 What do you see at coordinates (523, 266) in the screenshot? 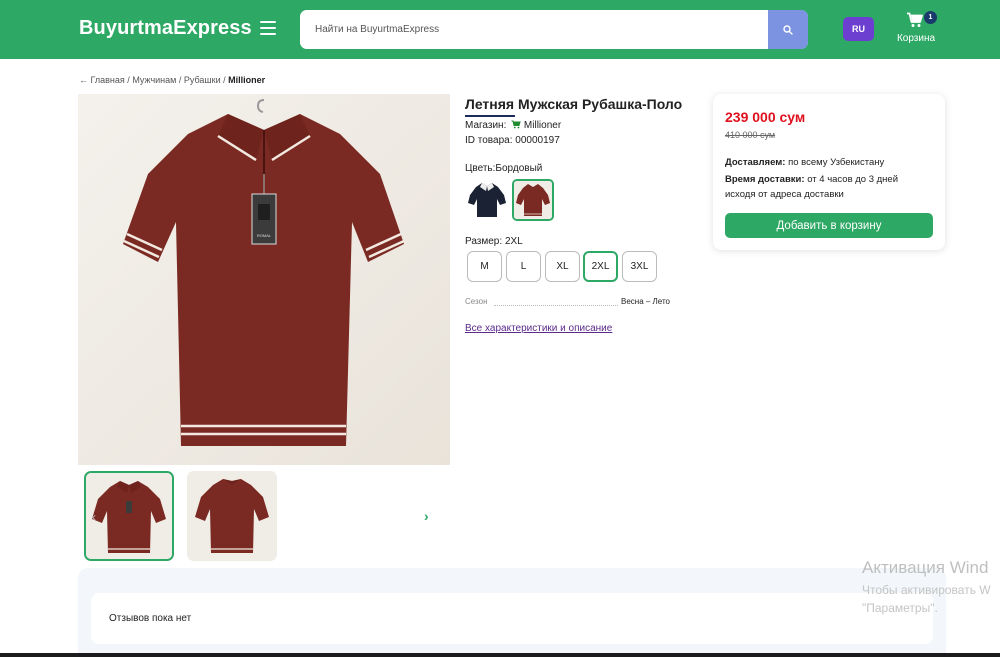
I see `size-option-l: L` at bounding box center [523, 266].